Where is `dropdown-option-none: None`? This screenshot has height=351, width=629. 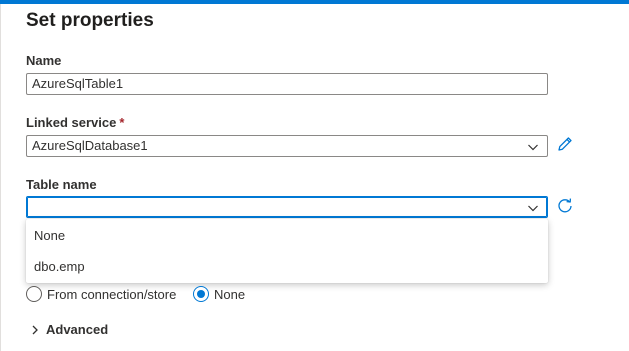
dropdown-option-none: None is located at coordinates (49, 235).